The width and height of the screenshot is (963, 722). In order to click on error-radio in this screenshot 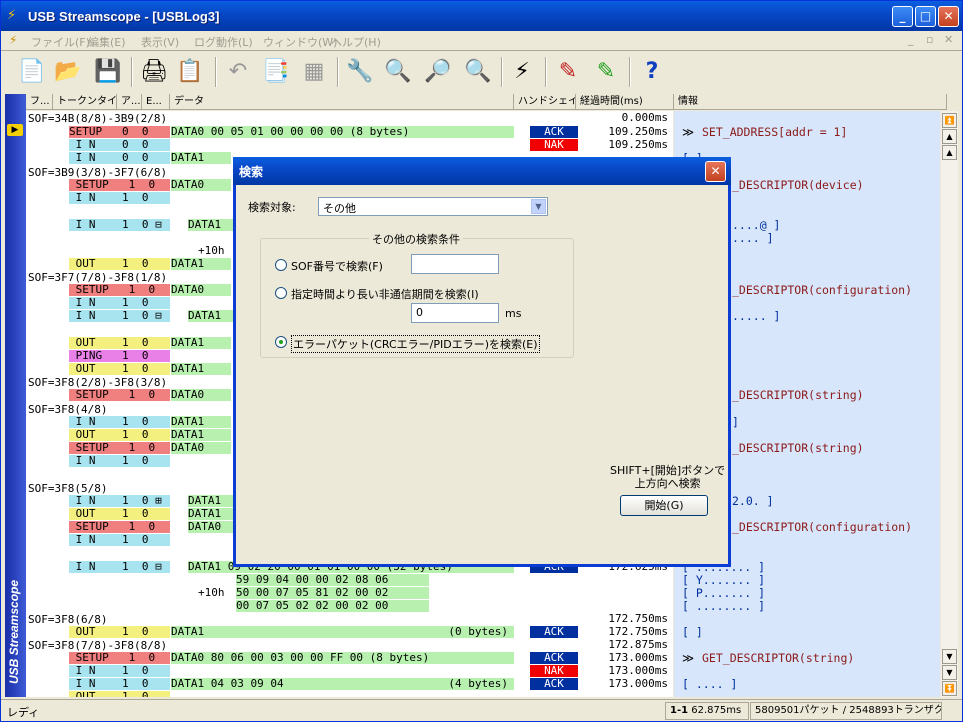, I will do `click(281, 342)`.